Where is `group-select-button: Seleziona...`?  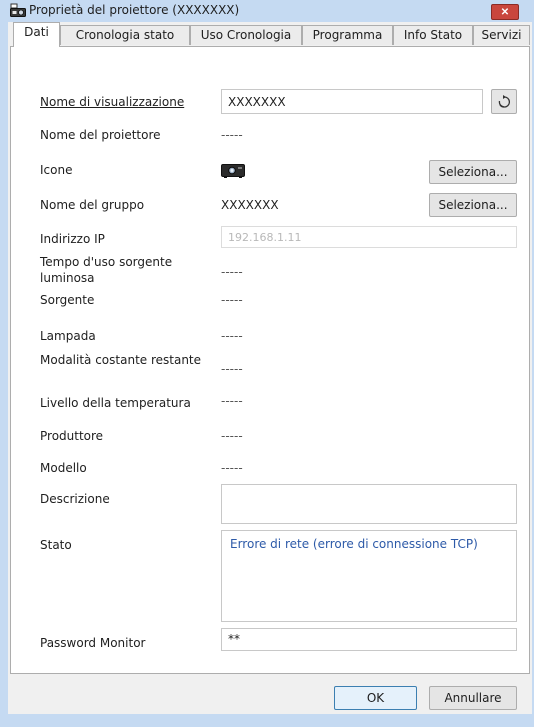 group-select-button: Seleziona... is located at coordinates (473, 205).